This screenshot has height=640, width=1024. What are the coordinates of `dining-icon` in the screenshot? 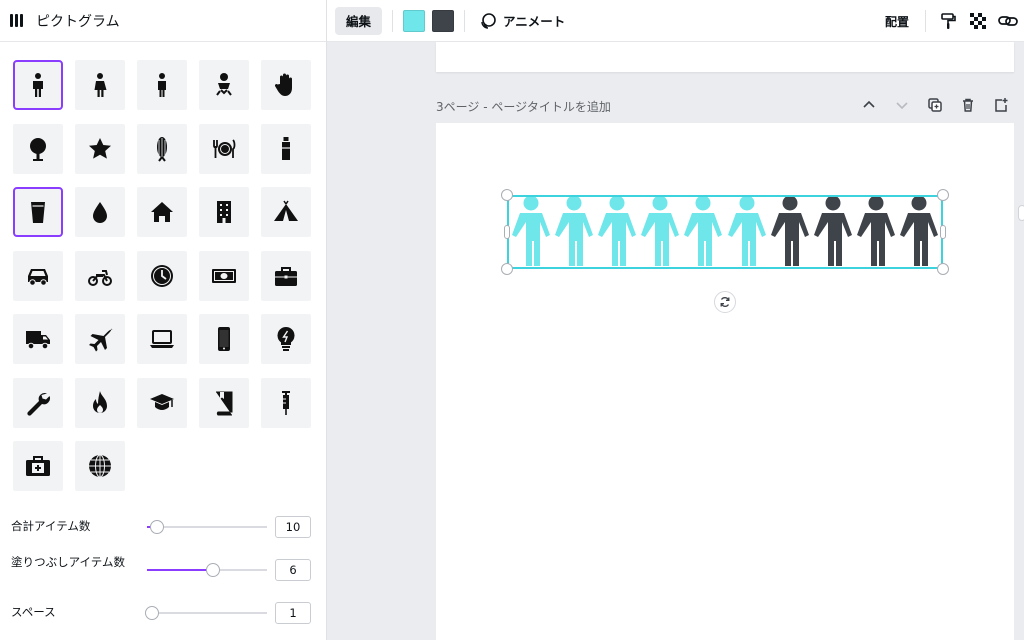 It's located at (224, 148).